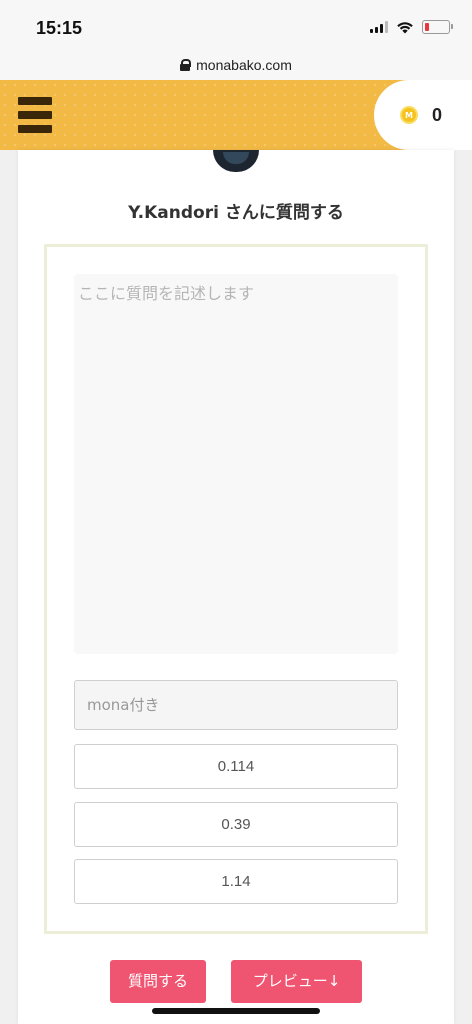 Image resolution: width=472 pixels, height=1024 pixels. Describe the element at coordinates (236, 705) in the screenshot. I see `mona-amount-input` at that location.